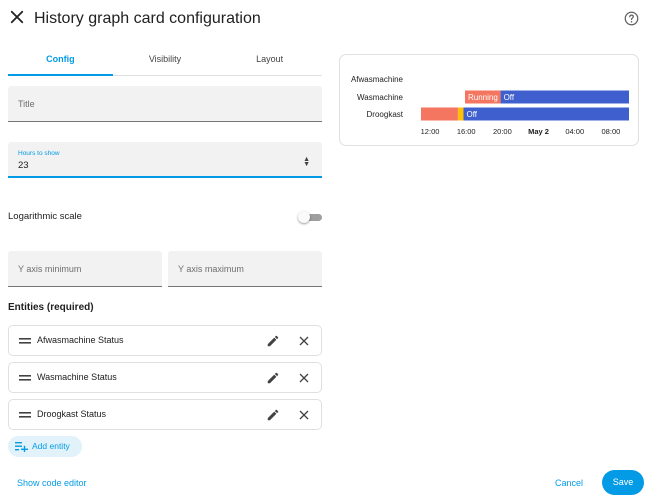 This screenshot has height=500, width=652. I want to click on add-entity-button: Add entity, so click(45, 446).